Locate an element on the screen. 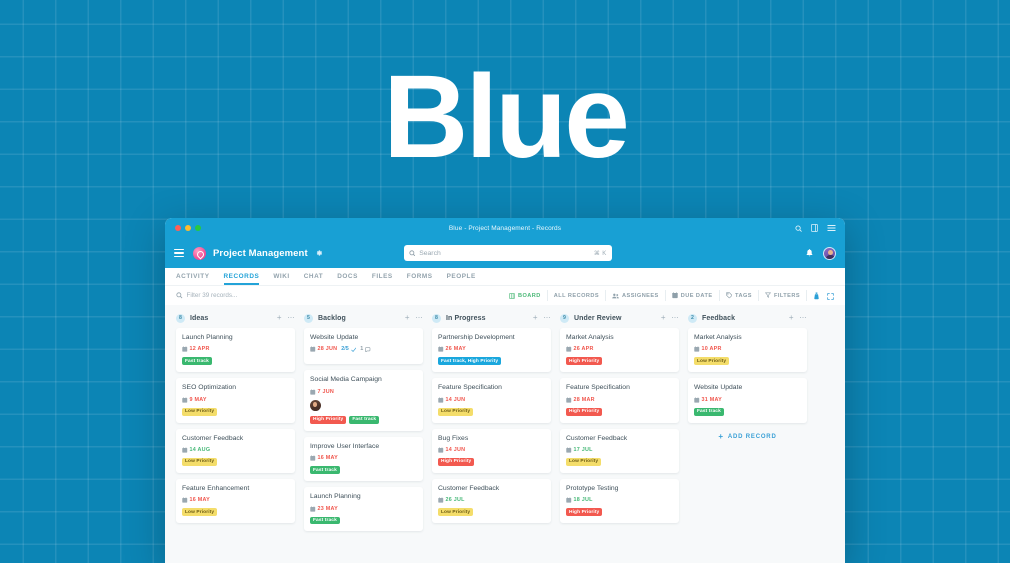 The image size is (1010, 563). sidebar-toggle-icon is located at coordinates (179, 253).